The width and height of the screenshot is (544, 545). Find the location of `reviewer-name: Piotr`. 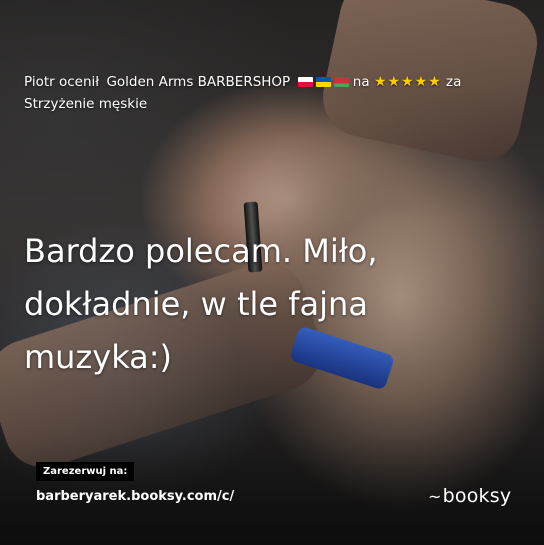

reviewer-name: Piotr is located at coordinates (39, 82).